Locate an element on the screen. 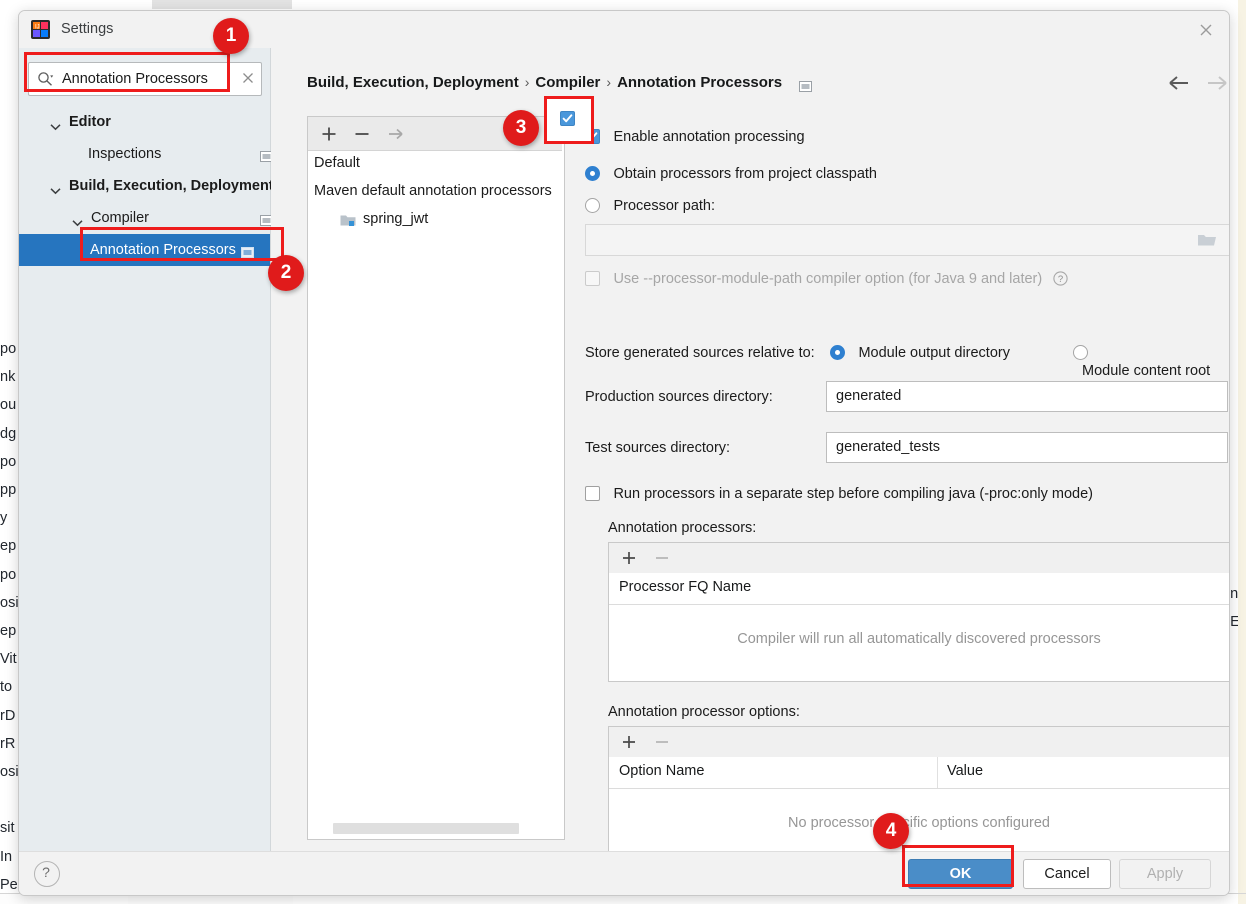 This screenshot has height=904, width=1246. sidebar-item-build-execution-deployment: Build, Execution, Deployment is located at coordinates (146, 186).